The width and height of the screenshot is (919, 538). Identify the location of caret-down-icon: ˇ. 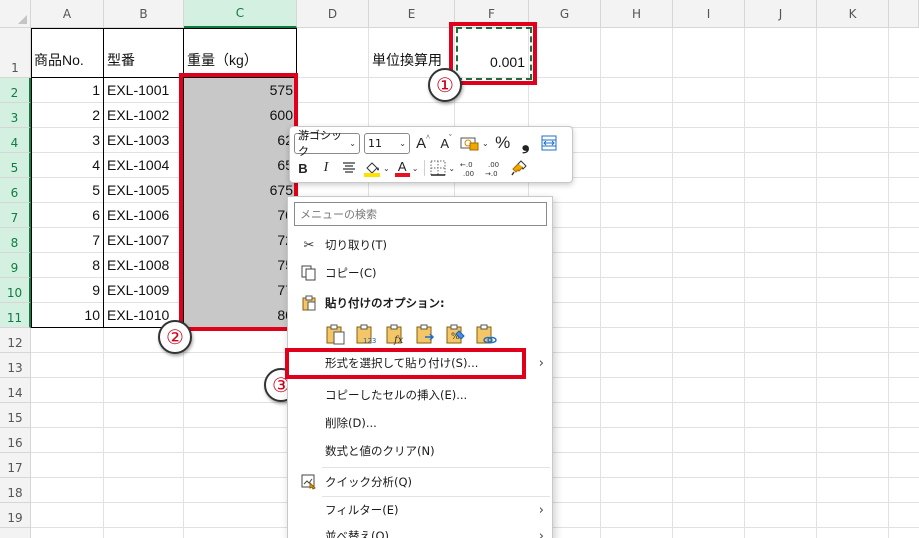
(450, 137).